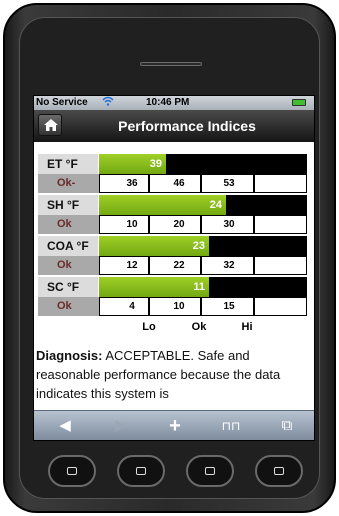 This screenshot has height=516, width=339. Describe the element at coordinates (229, 265) in the screenshot. I see `tick-hi: 32` at that location.